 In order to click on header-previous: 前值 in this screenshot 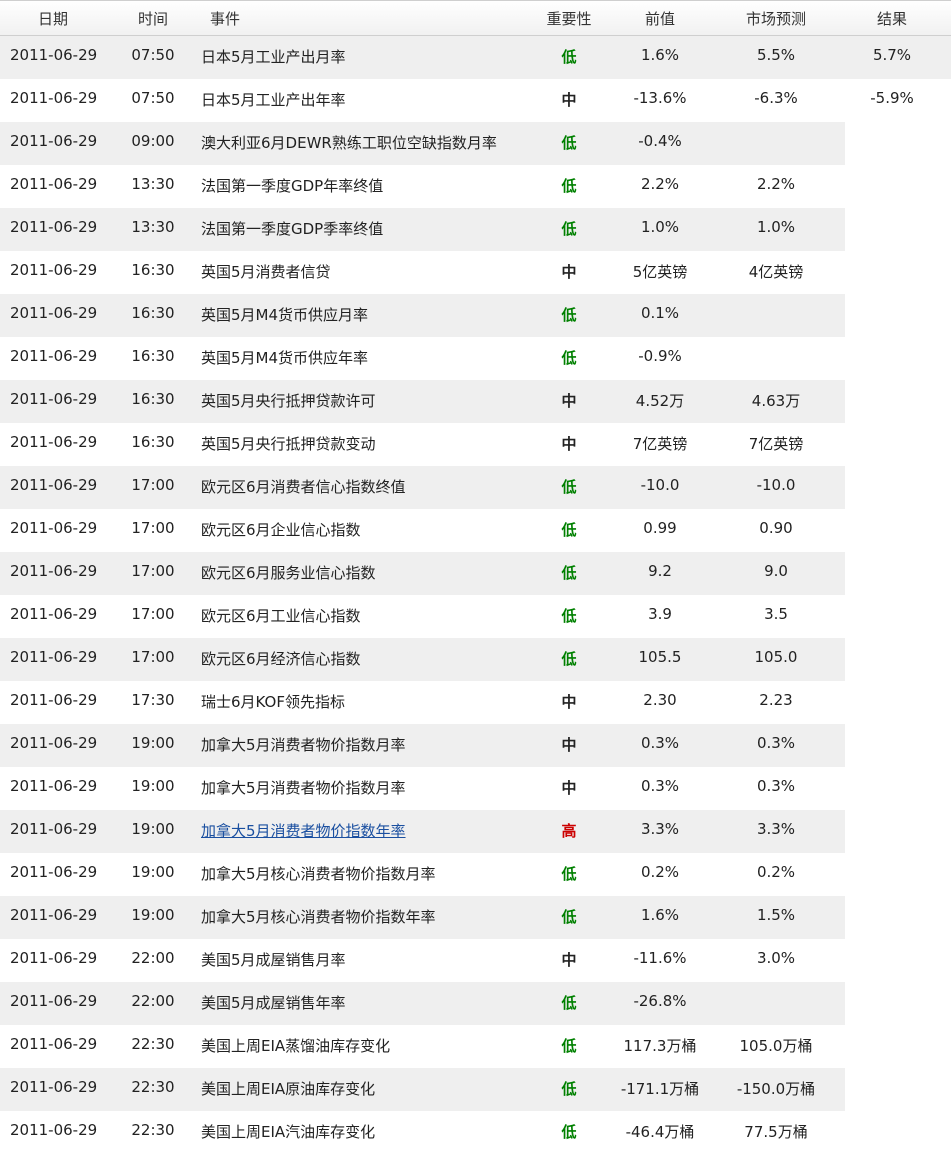, I will do `click(659, 18)`.